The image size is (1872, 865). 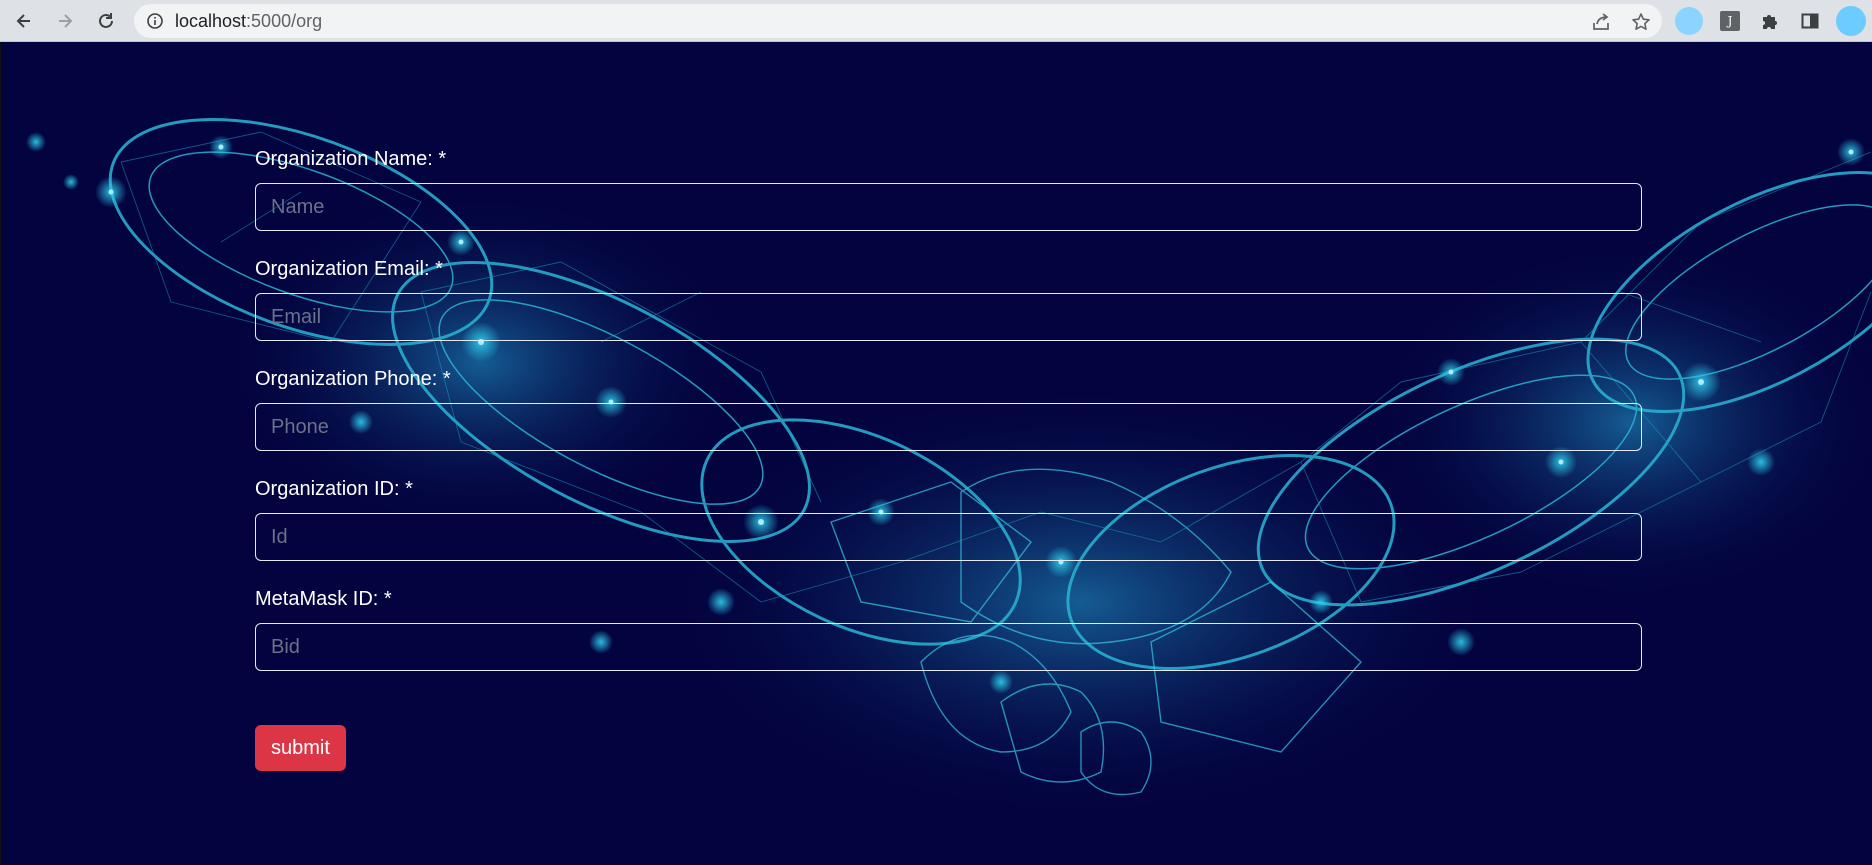 I want to click on star-icon, so click(x=1641, y=22).